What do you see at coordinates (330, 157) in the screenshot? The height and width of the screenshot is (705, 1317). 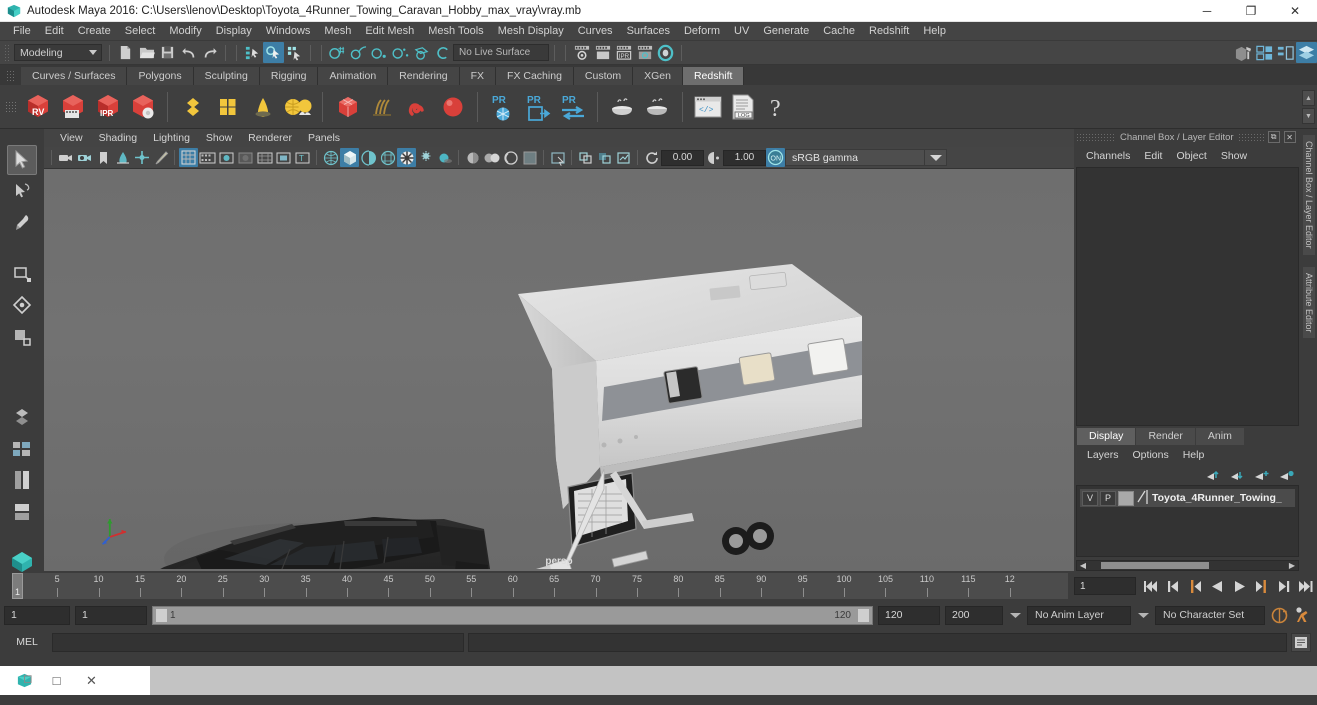 I see `wireframe-shading-icon` at bounding box center [330, 157].